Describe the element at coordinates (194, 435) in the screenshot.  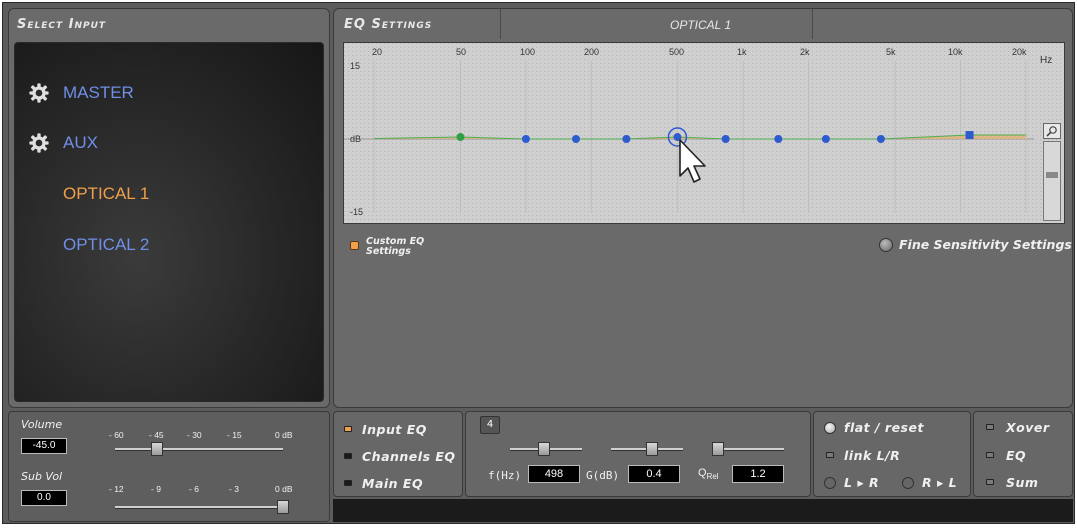
I see `volume-scale-tick: - 30` at that location.